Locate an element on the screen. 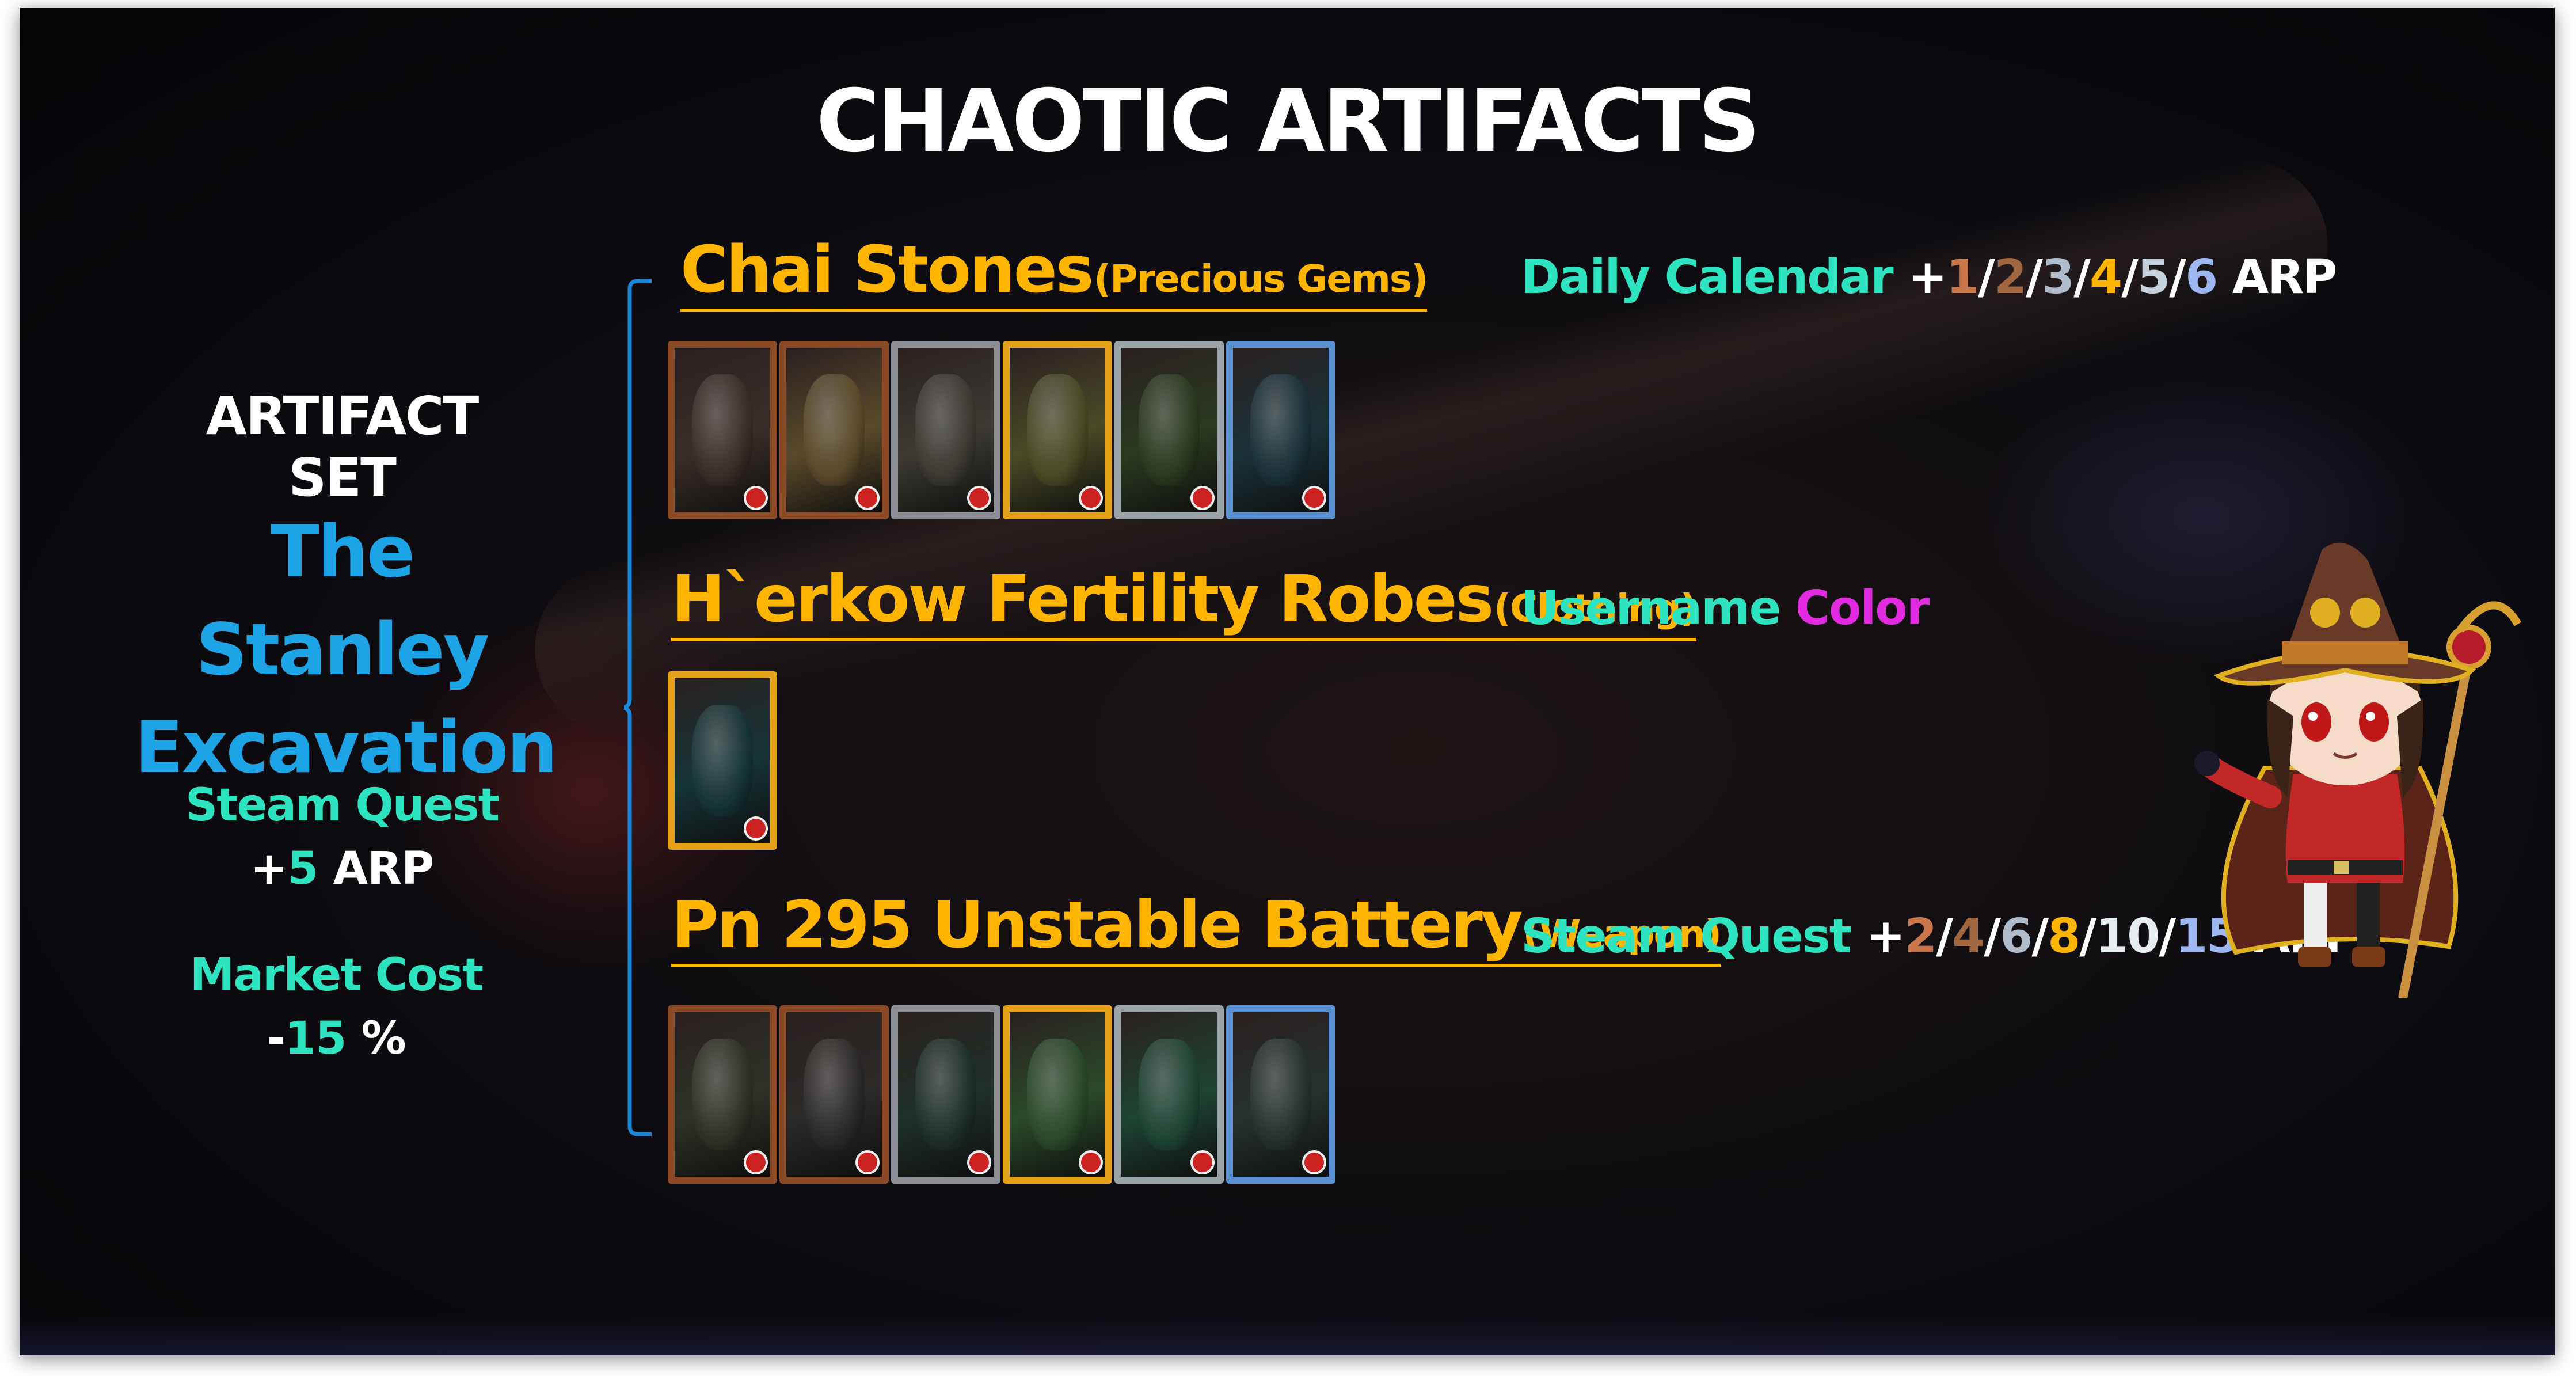 The height and width of the screenshot is (1376, 2576). set-market-cost-unit: % is located at coordinates (384, 1039).